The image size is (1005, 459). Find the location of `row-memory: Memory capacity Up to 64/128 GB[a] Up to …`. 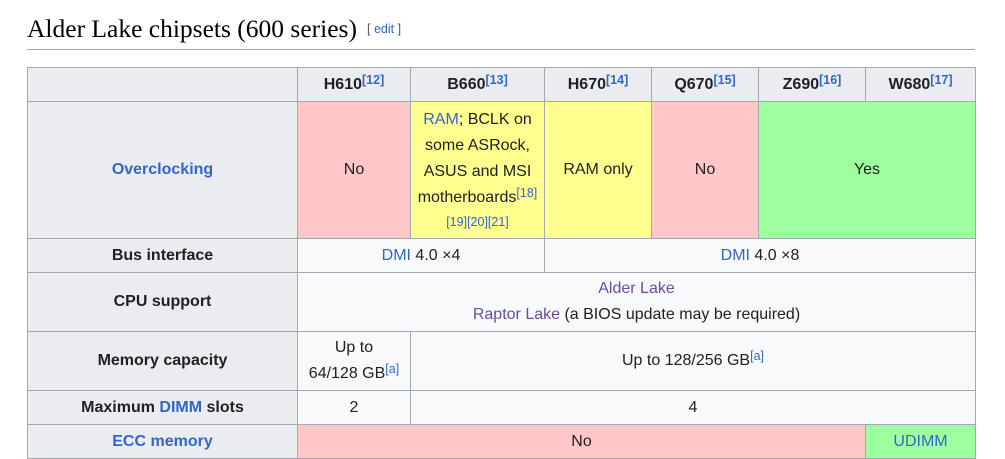

row-memory: Memory capacity Up to 64/128 GB[a] Up to … is located at coordinates (501, 361).